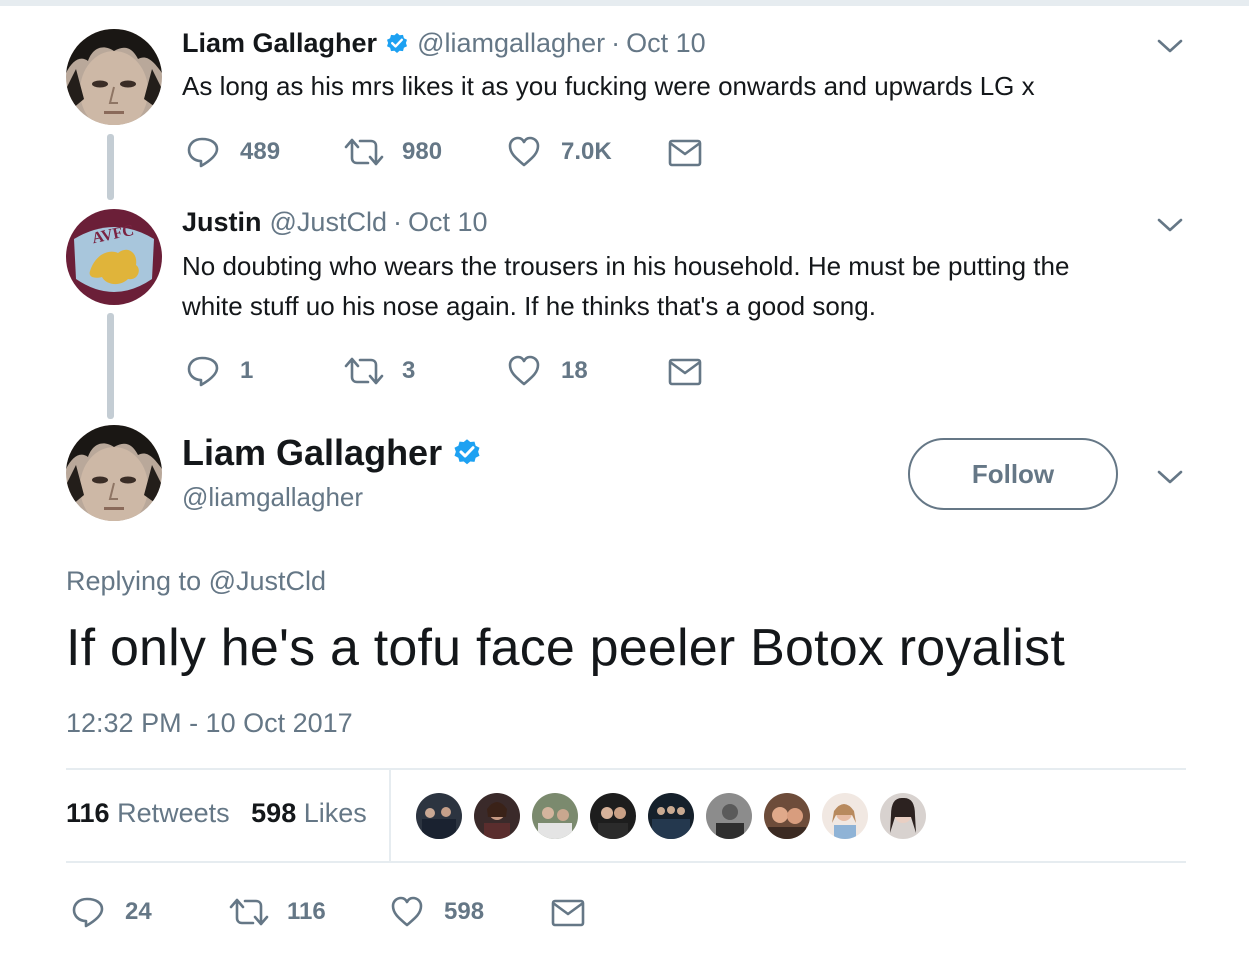 The width and height of the screenshot is (1249, 975). What do you see at coordinates (559, 152) in the screenshot?
I see `like-action: 7.0K` at bounding box center [559, 152].